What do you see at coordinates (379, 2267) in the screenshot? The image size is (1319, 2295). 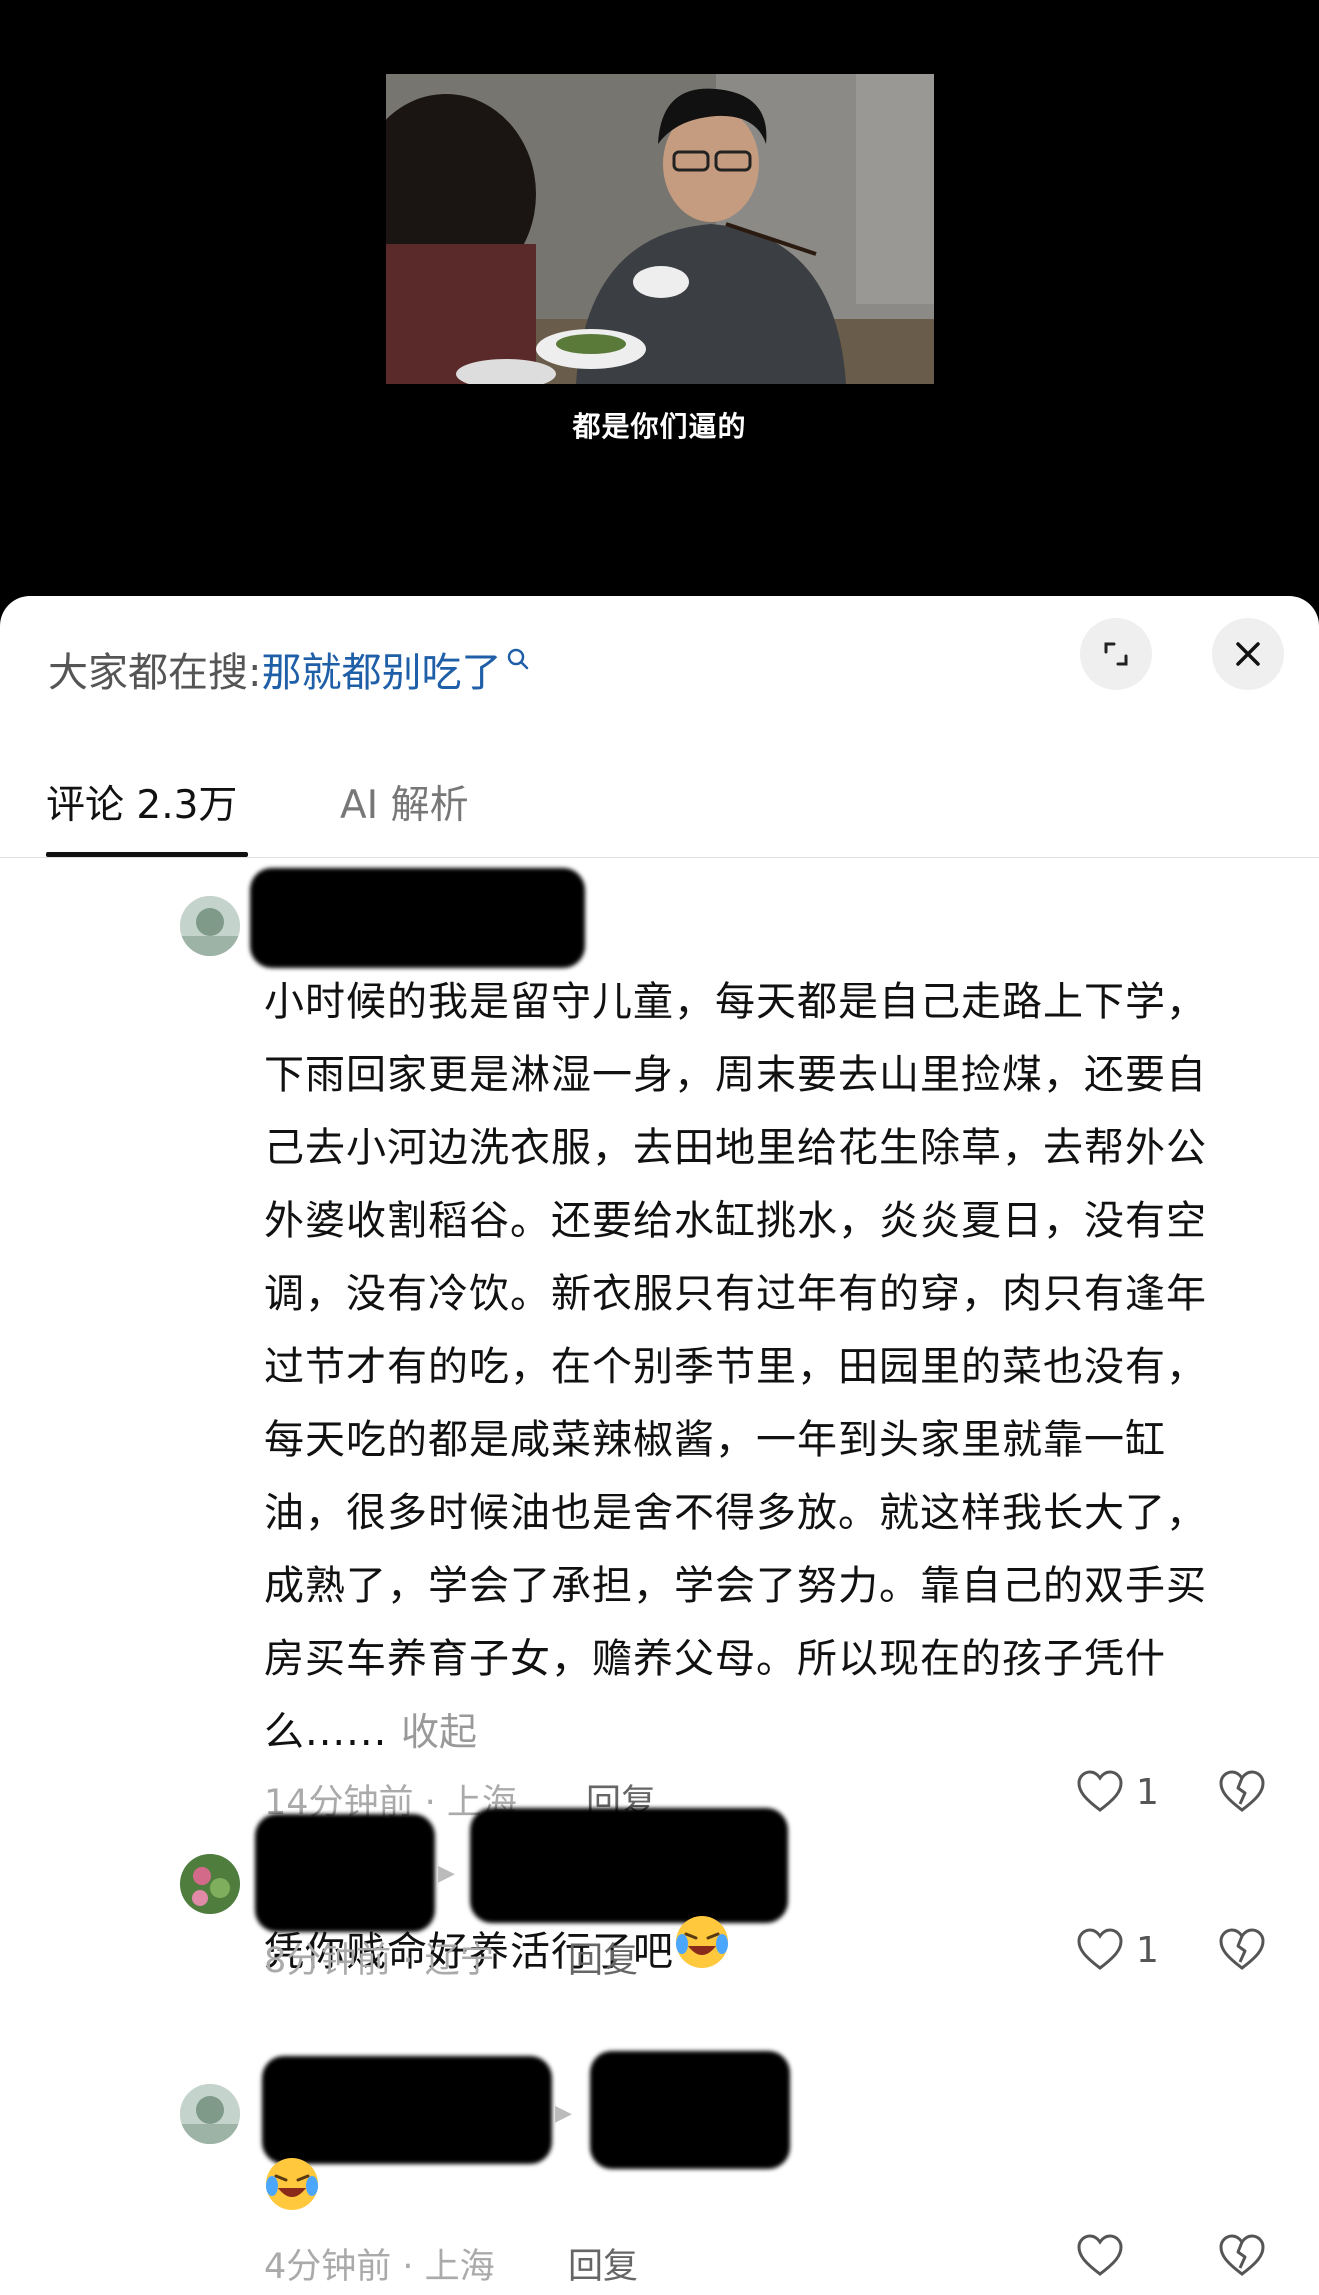 I see `comment-meta: 4分钟前 · 上海` at bounding box center [379, 2267].